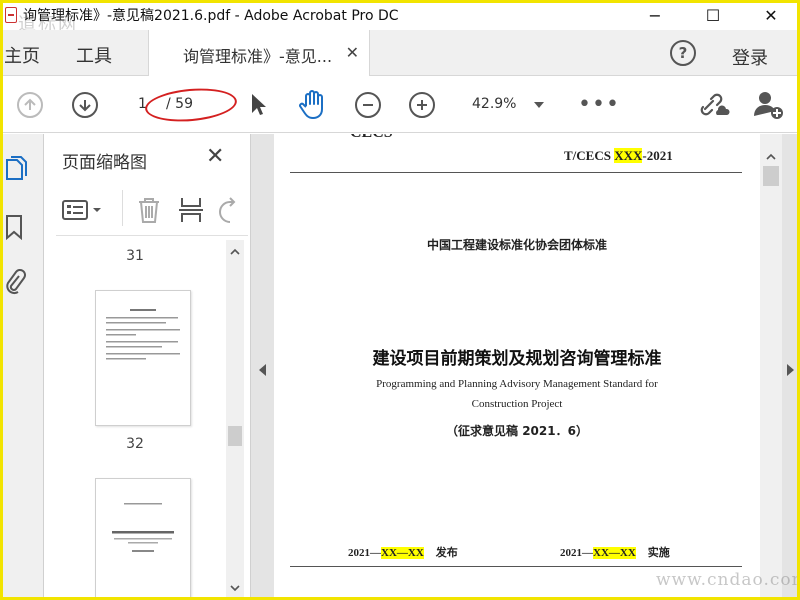 This screenshot has width=800, height=600. I want to click on window-controls: − ☐ ✕, so click(713, 15).